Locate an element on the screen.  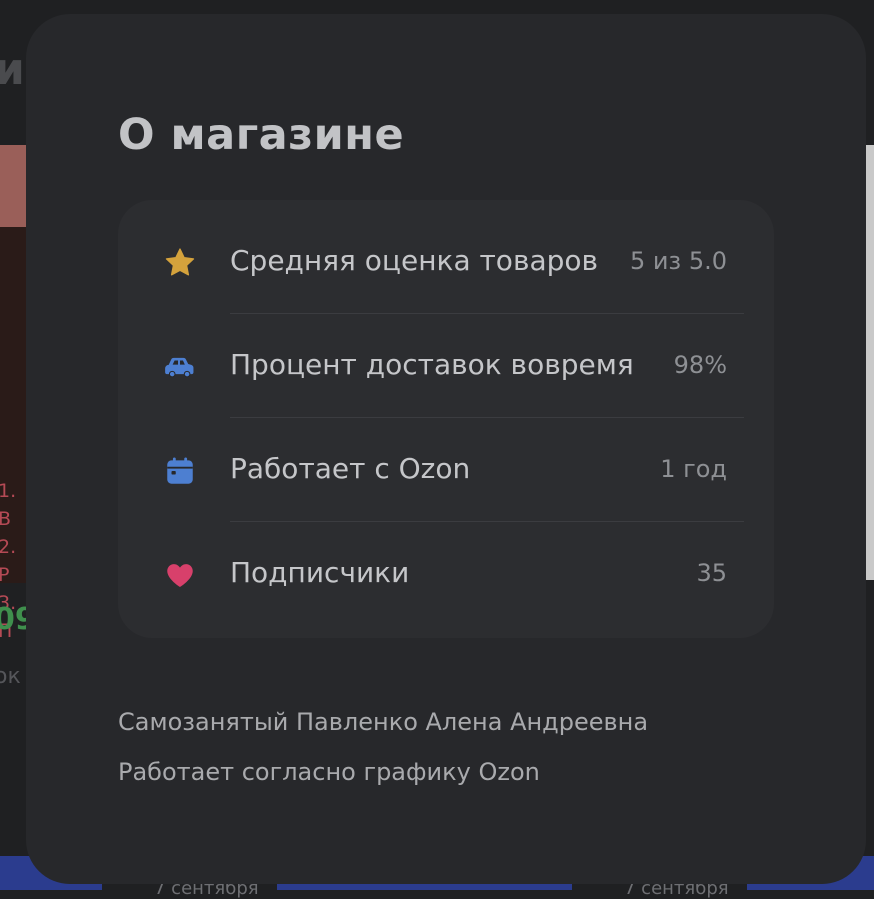
modal-title: О магазине is located at coordinates (261, 135).